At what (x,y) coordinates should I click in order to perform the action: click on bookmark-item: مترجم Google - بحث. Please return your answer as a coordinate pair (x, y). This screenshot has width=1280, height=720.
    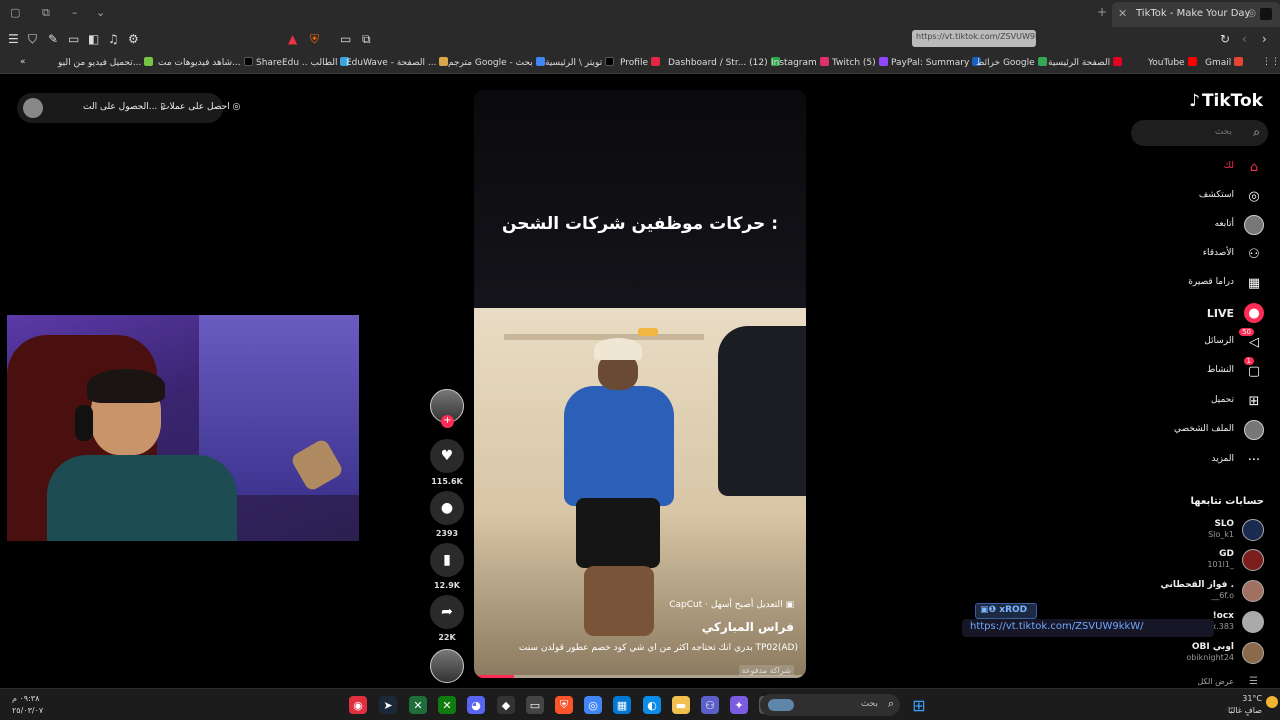
    Looking at the image, I should click on (496, 62).